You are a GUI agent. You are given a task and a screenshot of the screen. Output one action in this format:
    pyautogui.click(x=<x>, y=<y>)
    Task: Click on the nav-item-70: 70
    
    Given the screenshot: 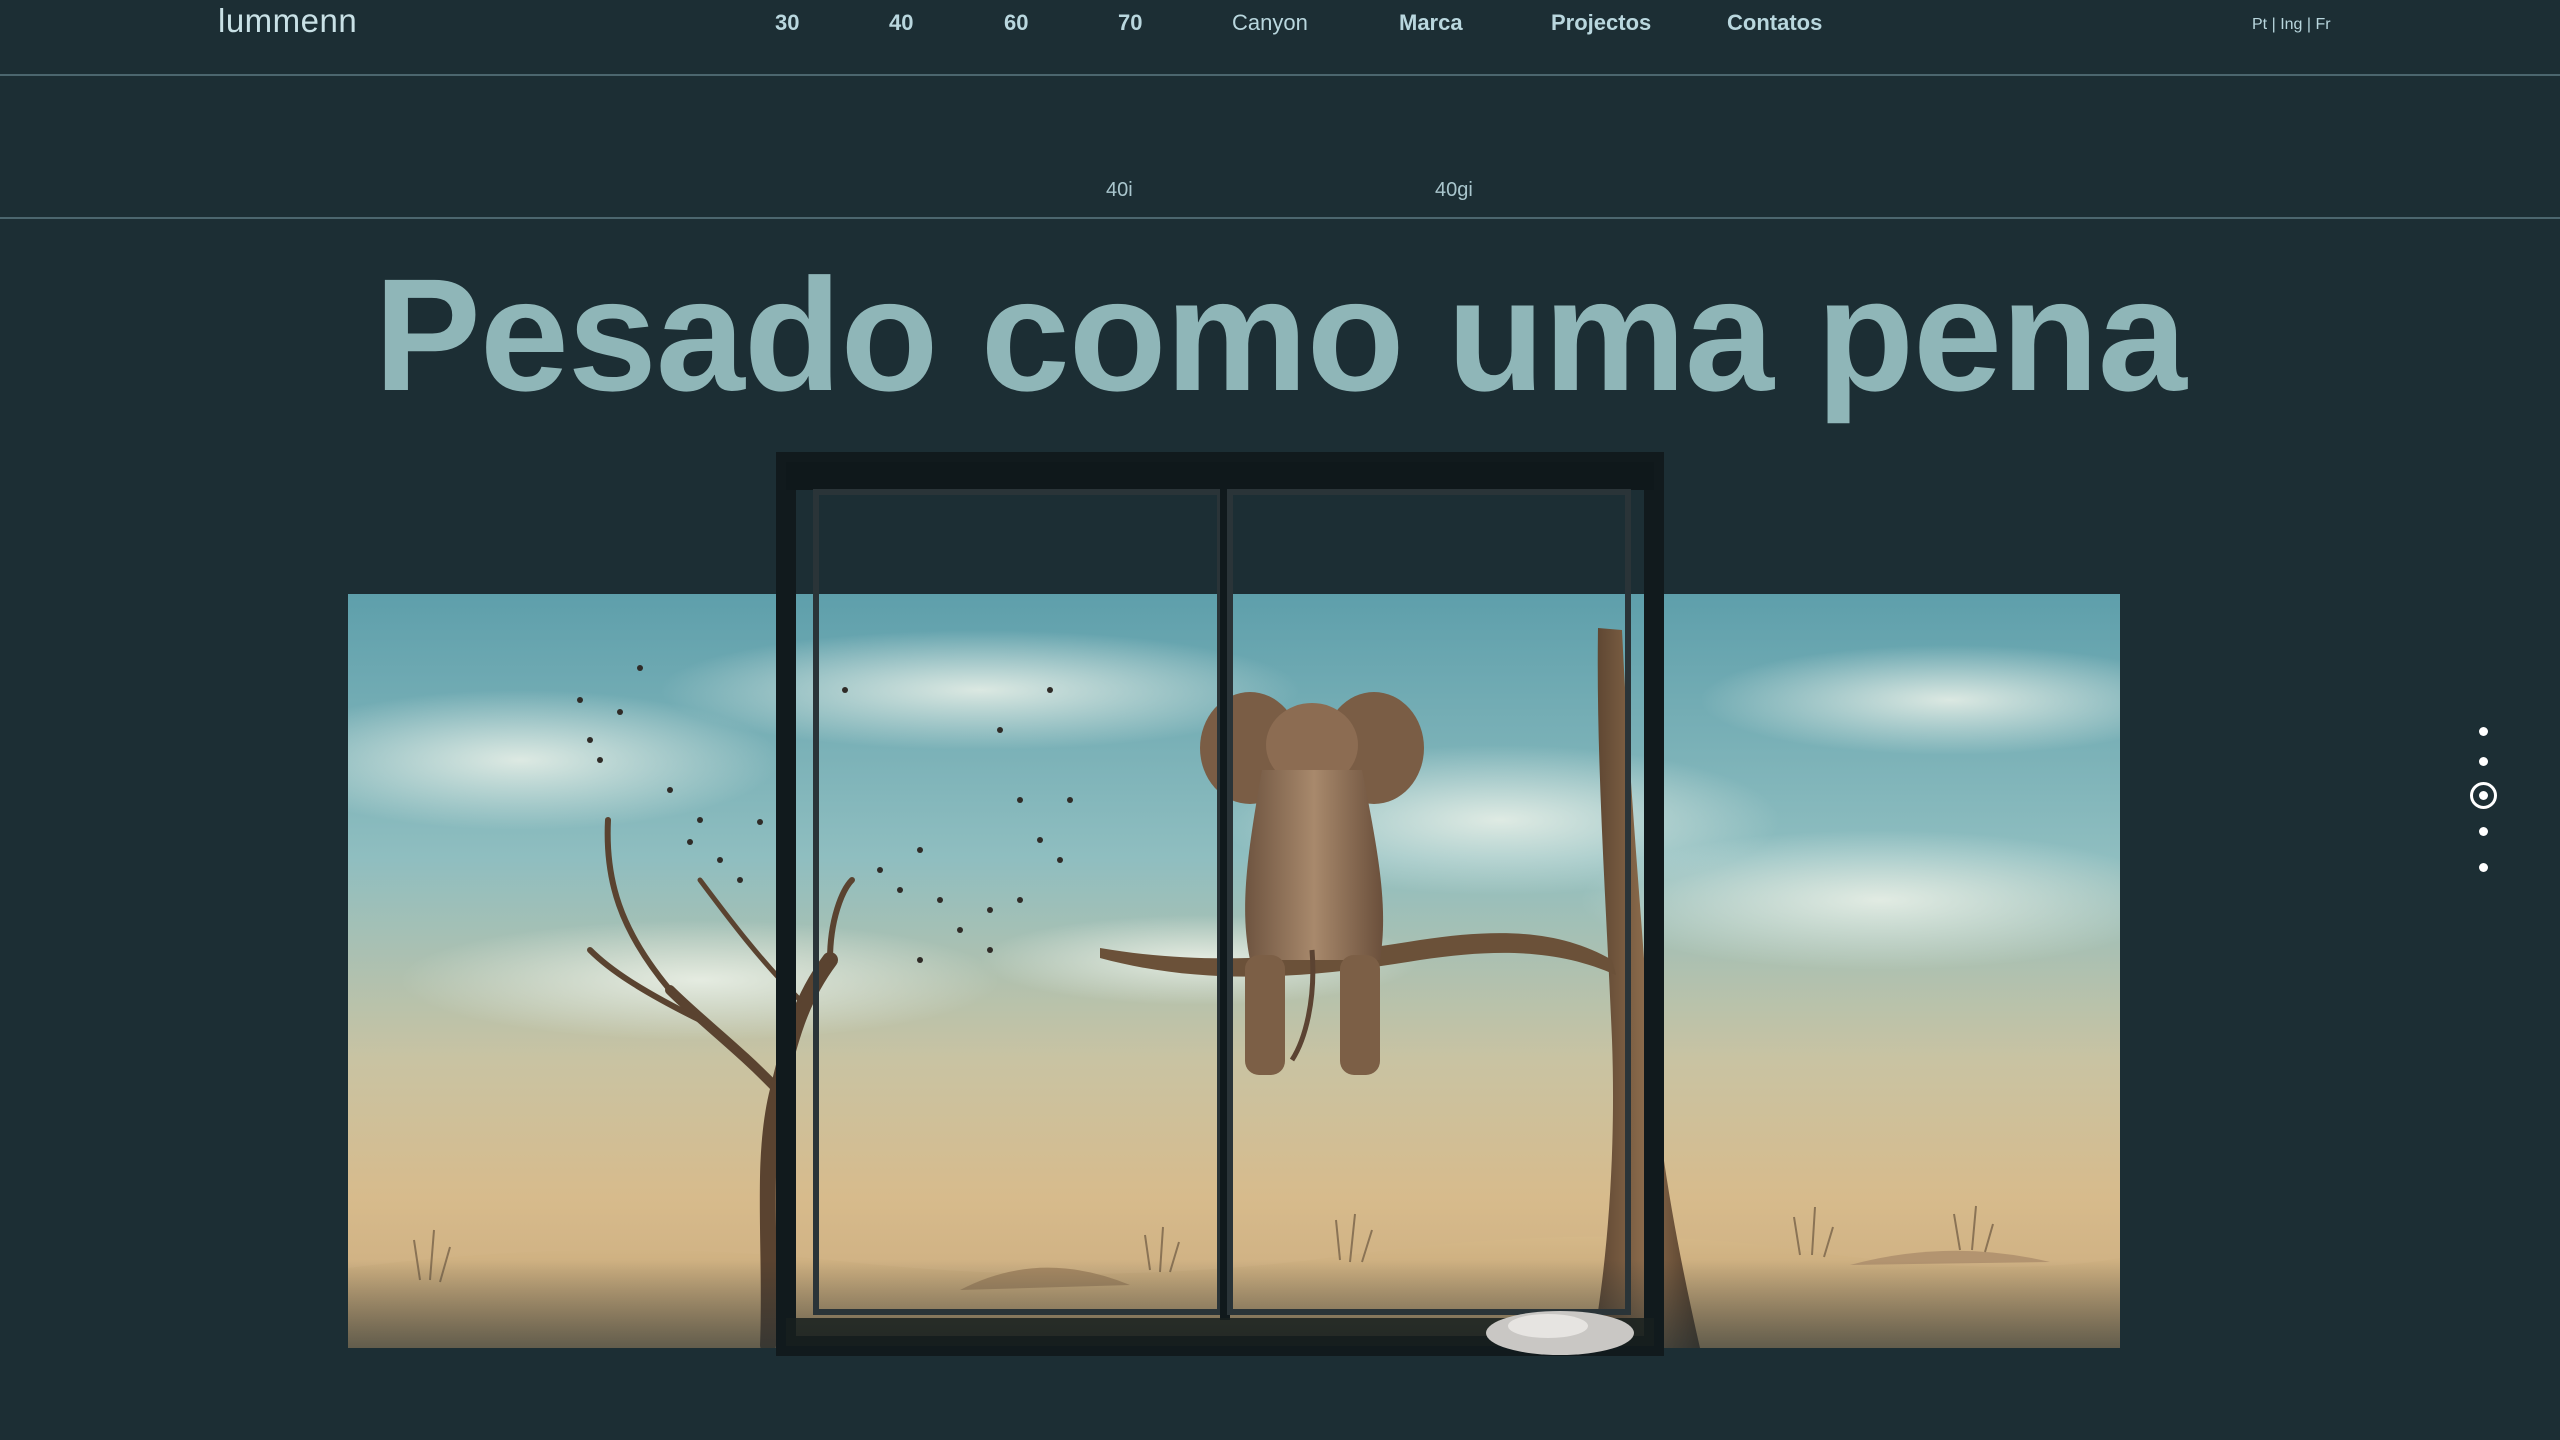 What is the action you would take?
    pyautogui.click(x=1130, y=23)
    